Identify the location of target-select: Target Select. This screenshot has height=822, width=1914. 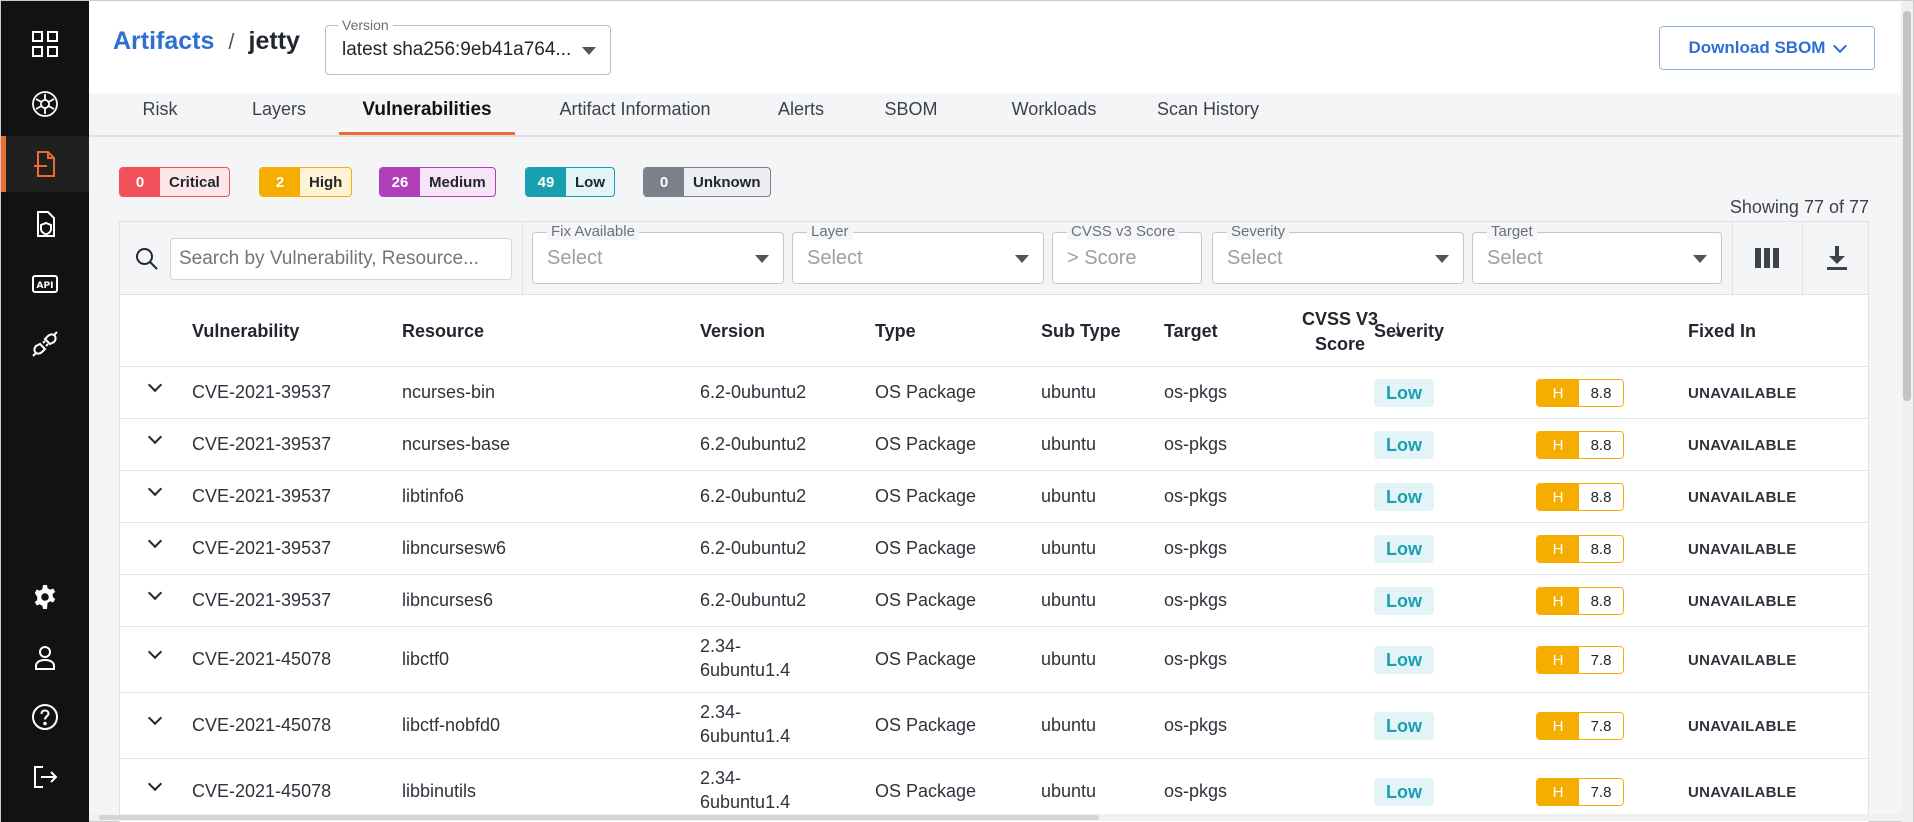
(1597, 253).